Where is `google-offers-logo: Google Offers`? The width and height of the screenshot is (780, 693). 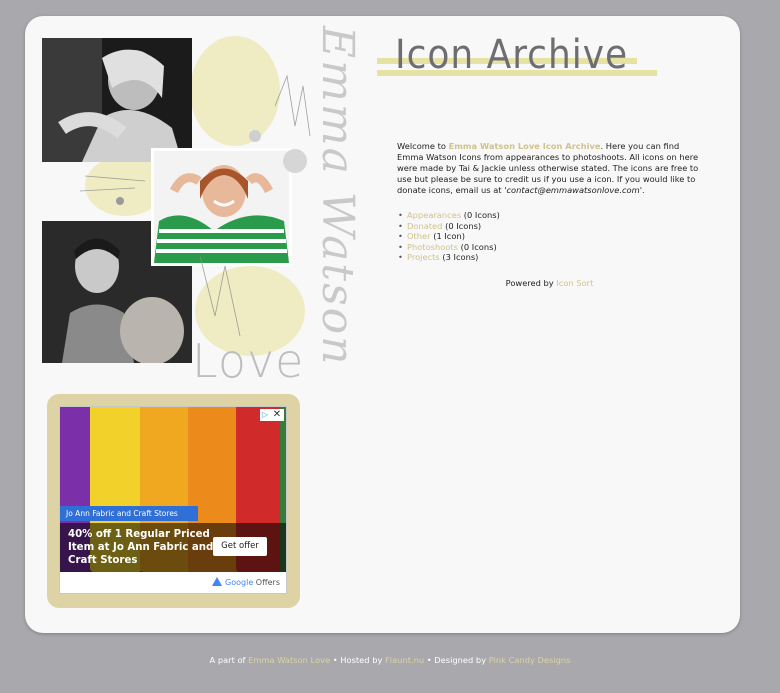 google-offers-logo: Google Offers is located at coordinates (246, 582).